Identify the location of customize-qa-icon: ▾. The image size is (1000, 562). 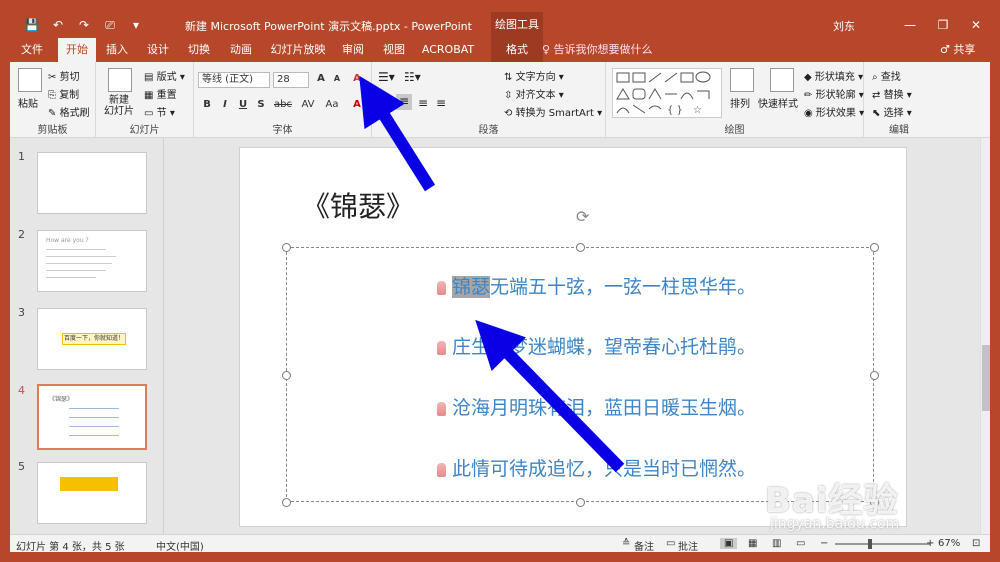
(136, 25).